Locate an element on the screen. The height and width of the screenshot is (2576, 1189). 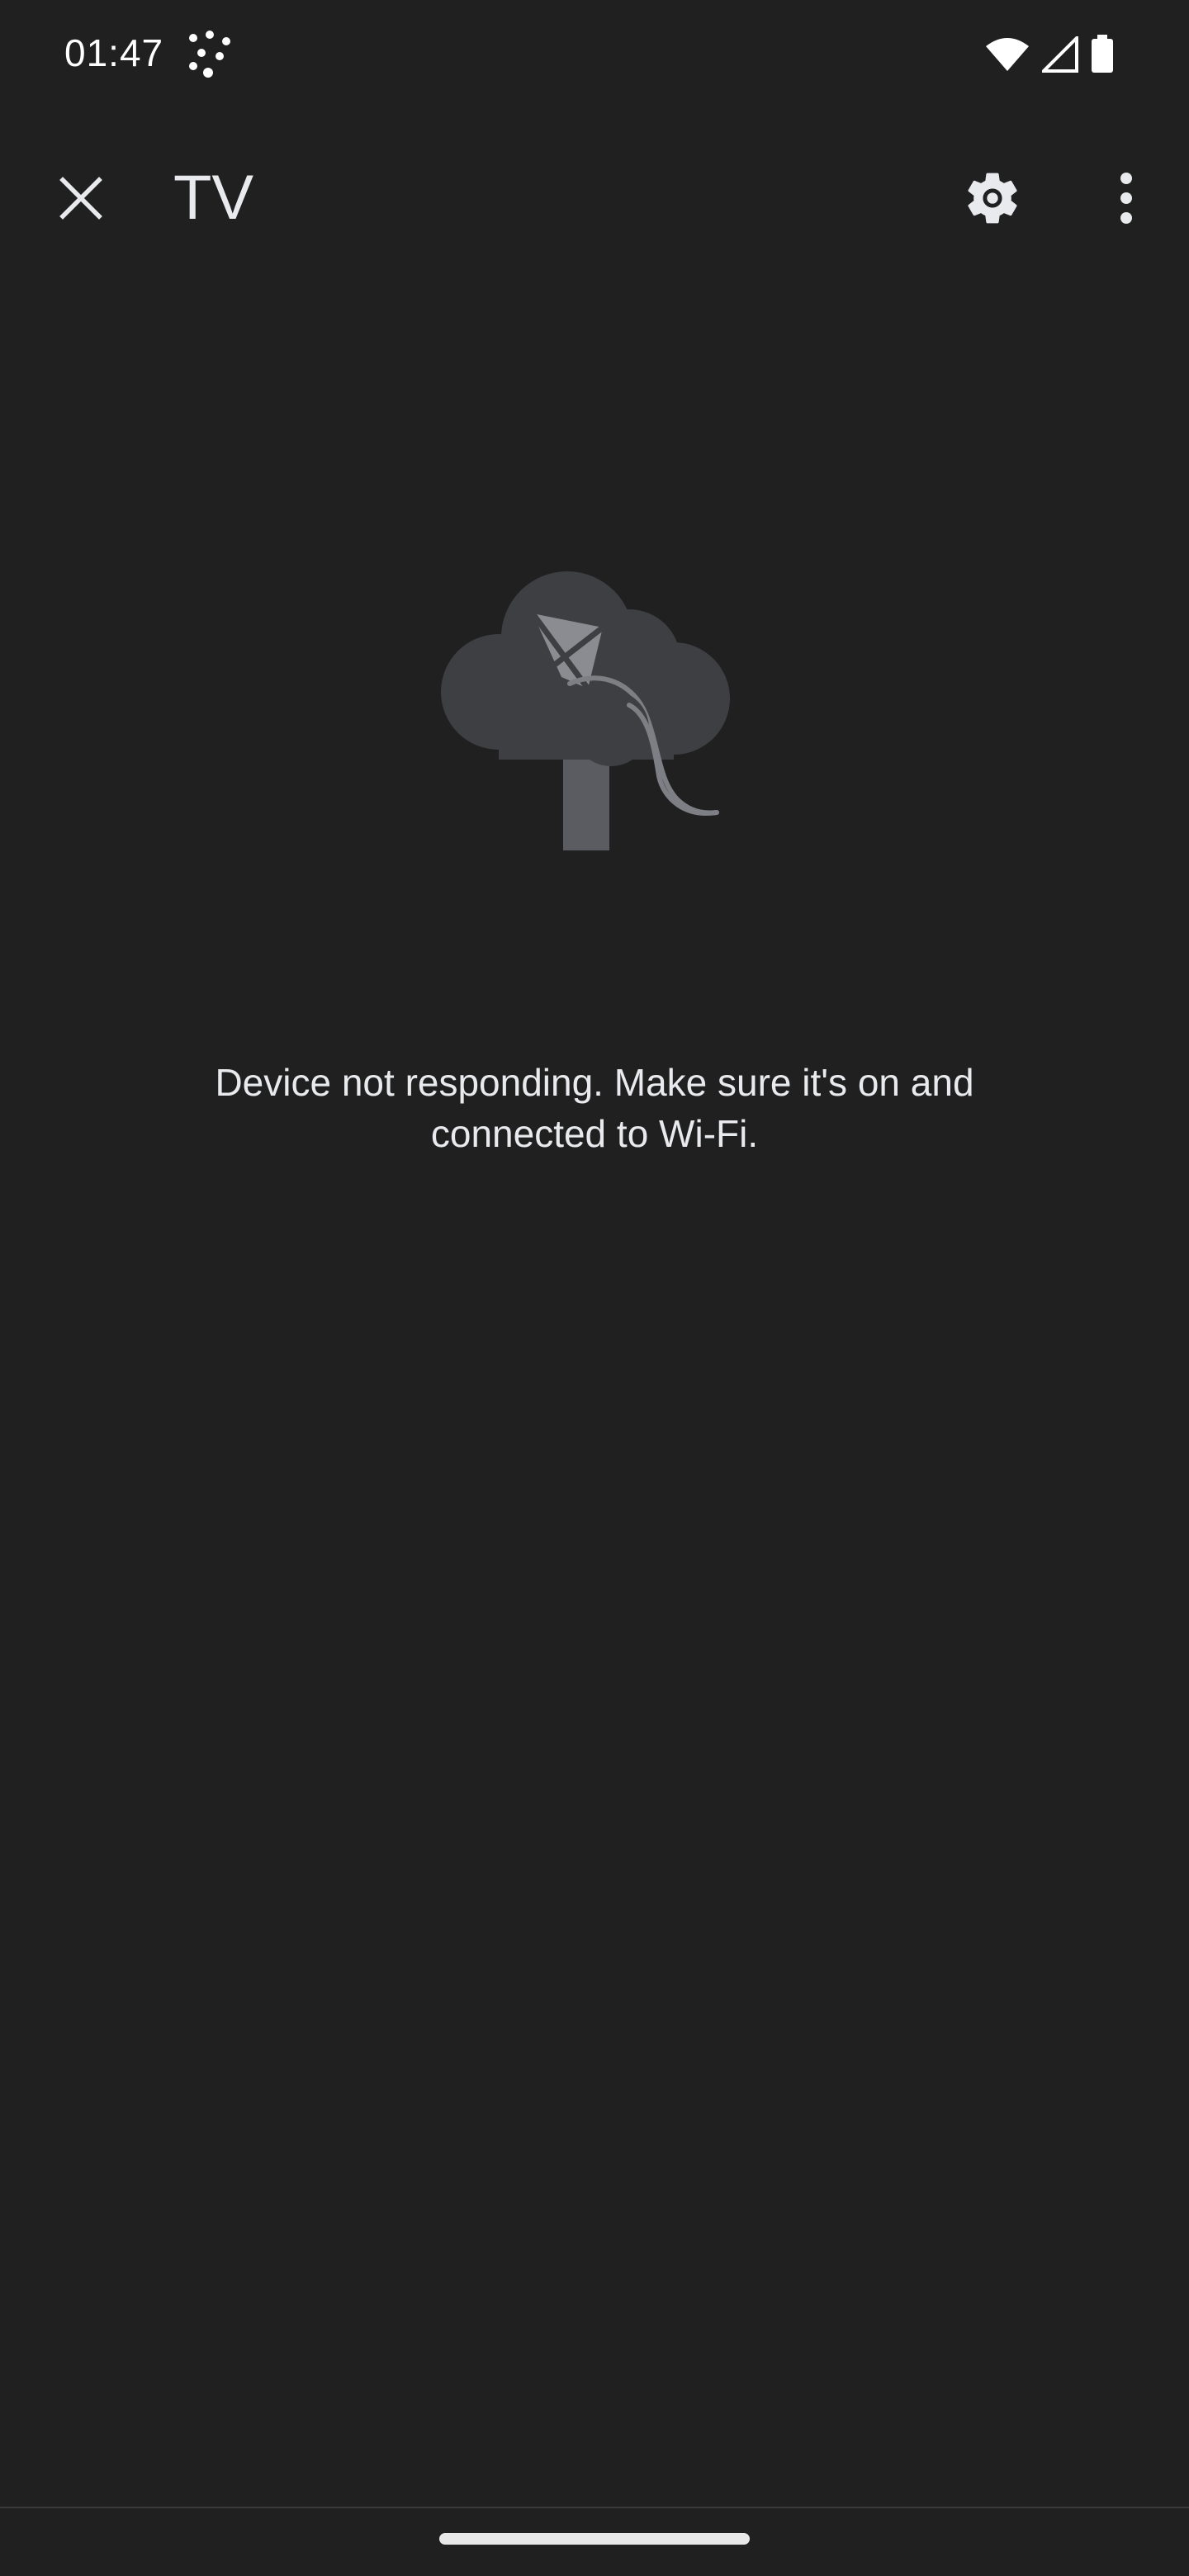
close-button is located at coordinates (81, 198).